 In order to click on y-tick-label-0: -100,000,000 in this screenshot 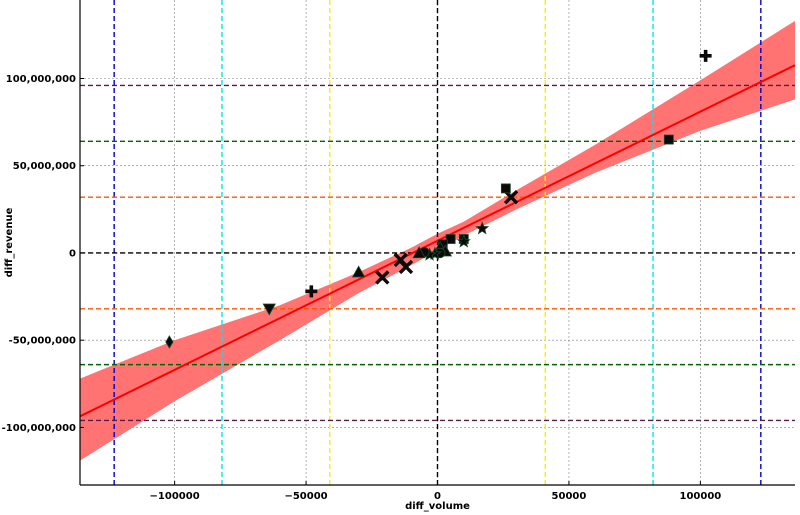, I will do `click(39, 428)`.